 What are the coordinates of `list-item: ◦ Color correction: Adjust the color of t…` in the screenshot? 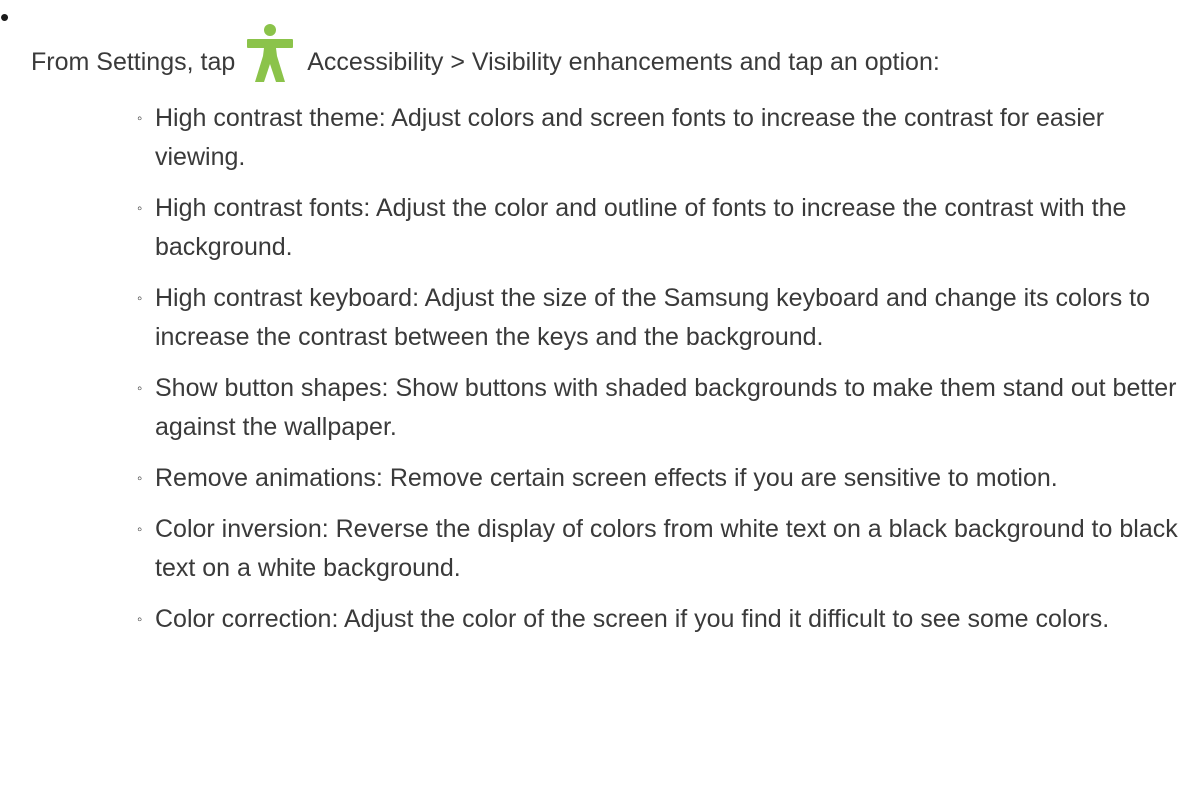 It's located at (657, 619).